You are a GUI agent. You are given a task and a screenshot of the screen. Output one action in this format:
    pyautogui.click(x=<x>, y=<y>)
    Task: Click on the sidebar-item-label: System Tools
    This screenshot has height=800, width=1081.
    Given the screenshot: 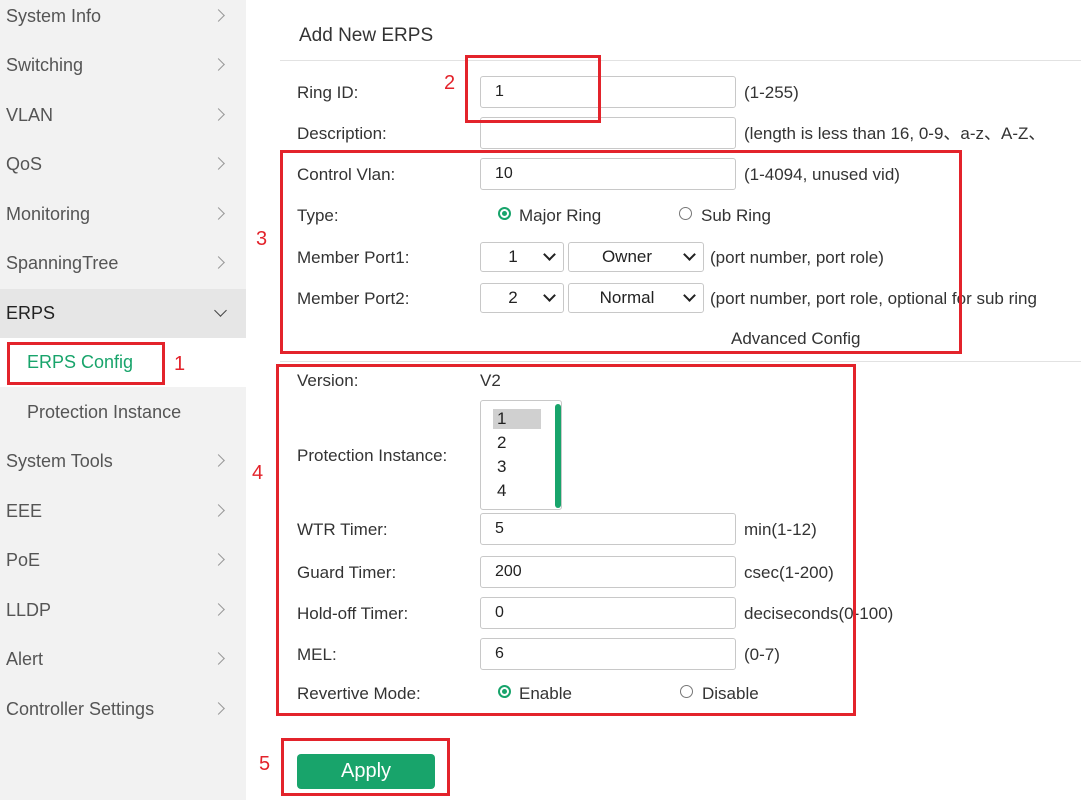 What is the action you would take?
    pyautogui.click(x=59, y=461)
    